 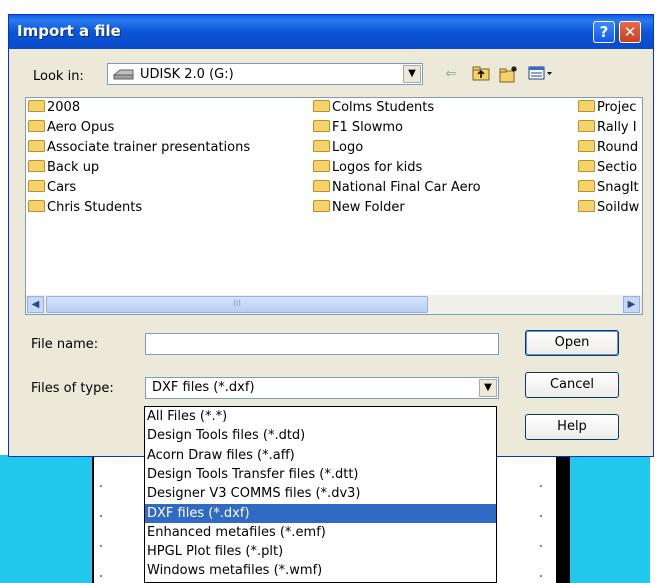 I want to click on file-type-option: Design Tools Transfer files (*.dtt), so click(x=320, y=474).